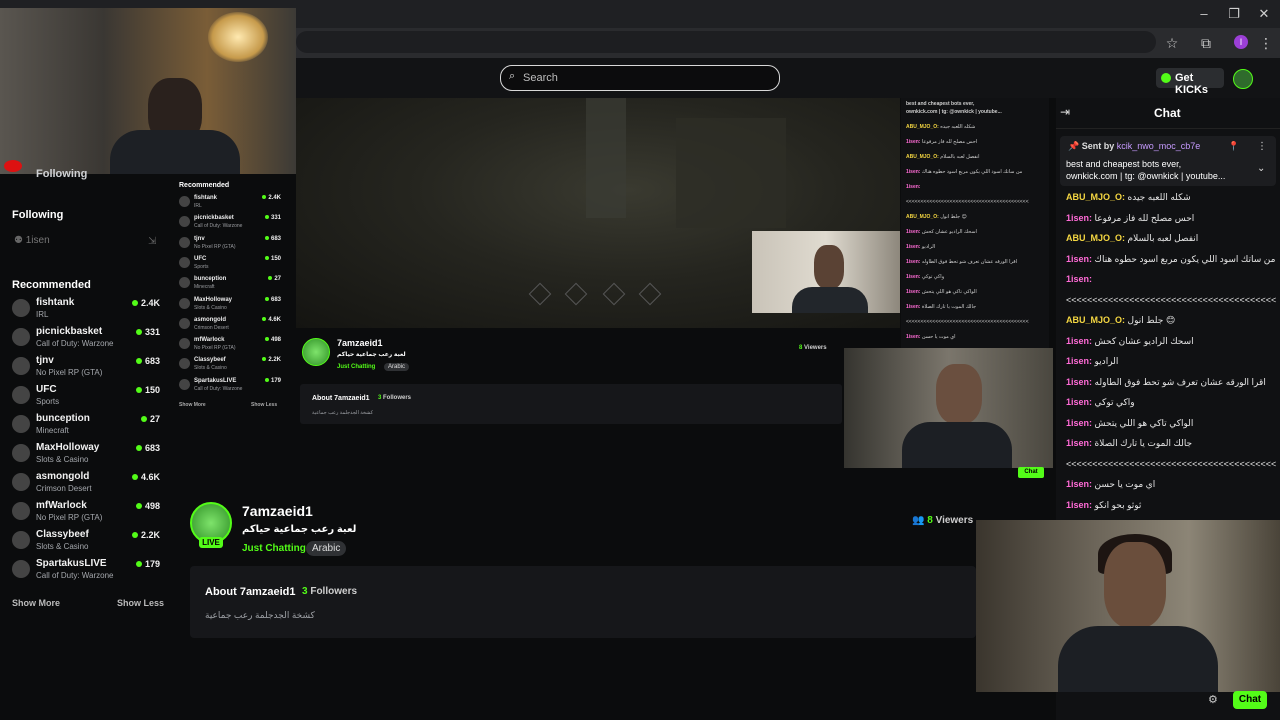 The width and height of the screenshot is (1280, 720). I want to click on collapse-sidebar-icon: ⇲, so click(152, 241).